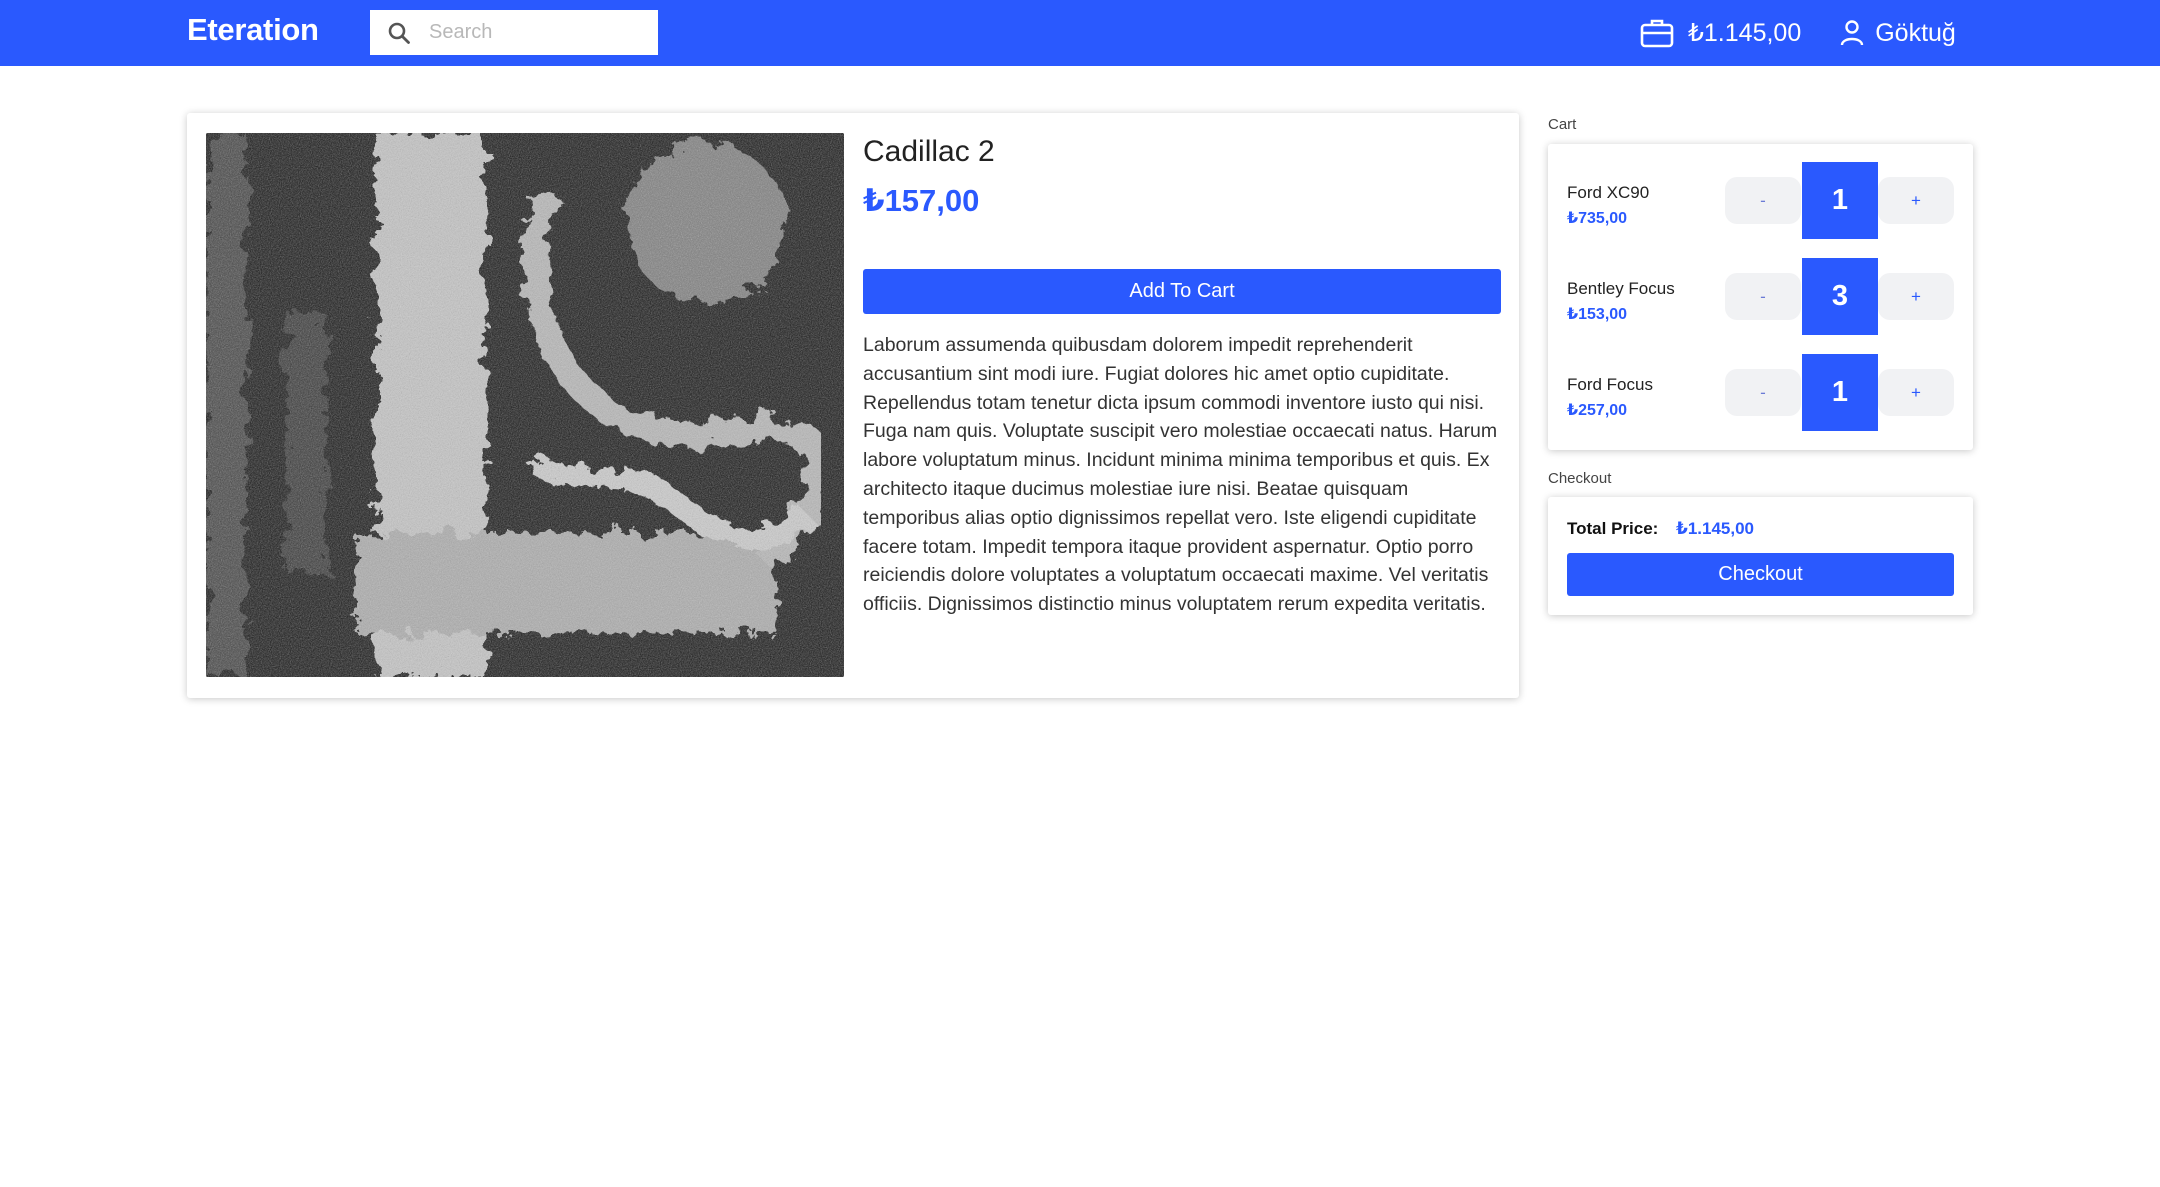 The height and width of the screenshot is (1187, 2160). Describe the element at coordinates (1760, 574) in the screenshot. I see `checkout-button: Checkout` at that location.